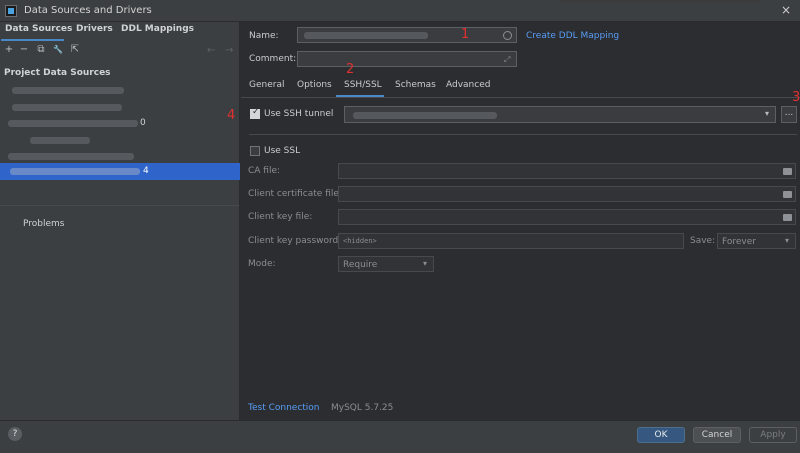  What do you see at coordinates (717, 435) in the screenshot?
I see `cancel-button: Cancel` at bounding box center [717, 435].